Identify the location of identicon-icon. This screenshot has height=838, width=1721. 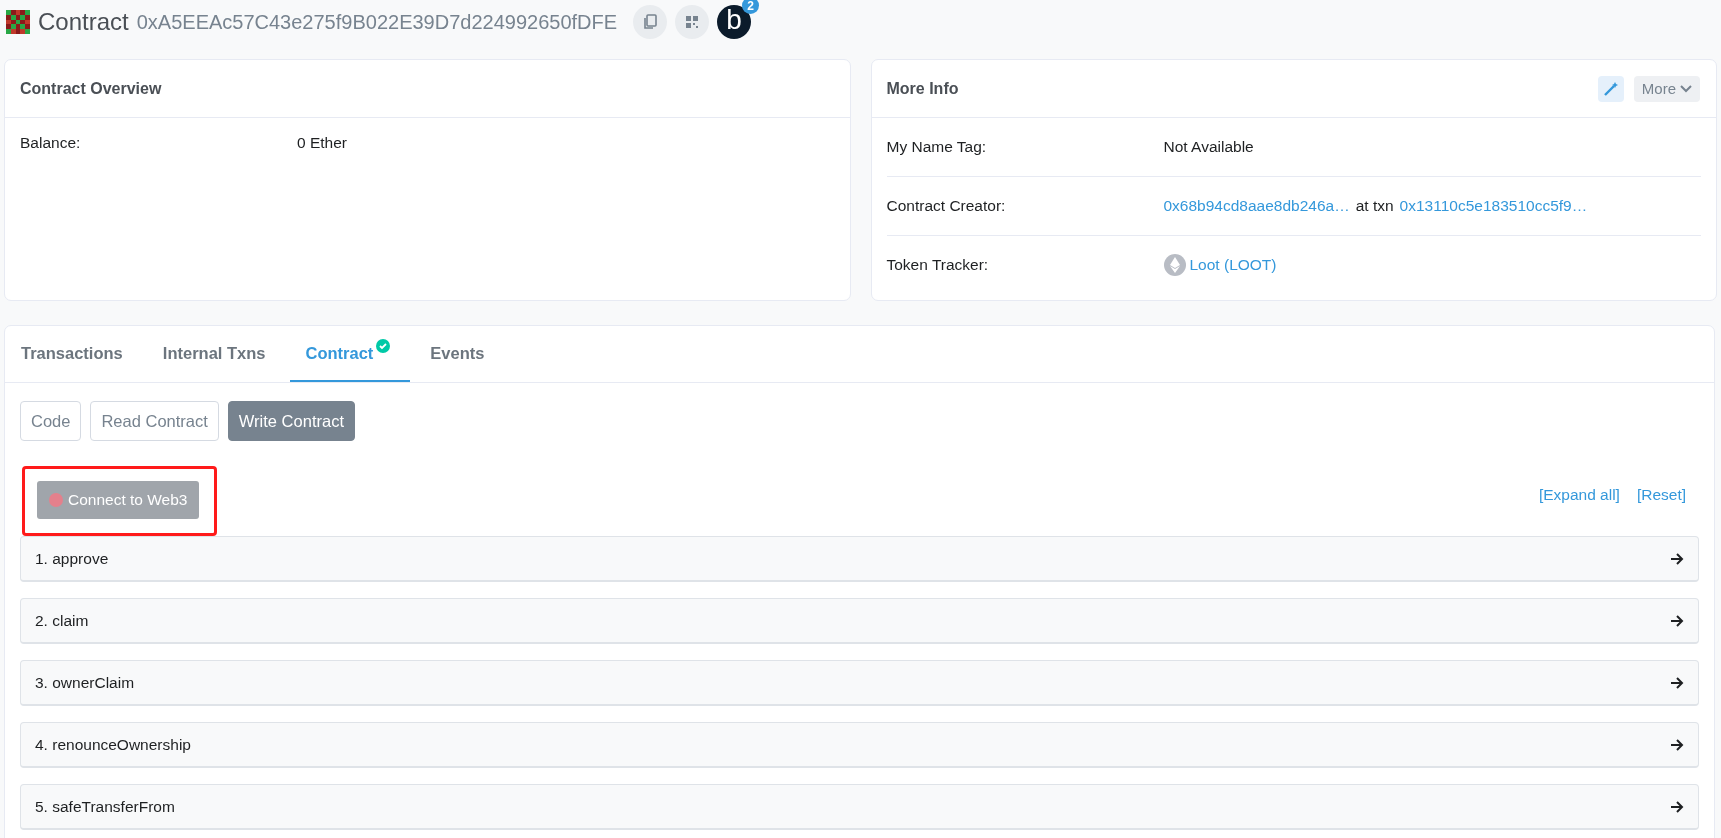
(18, 22).